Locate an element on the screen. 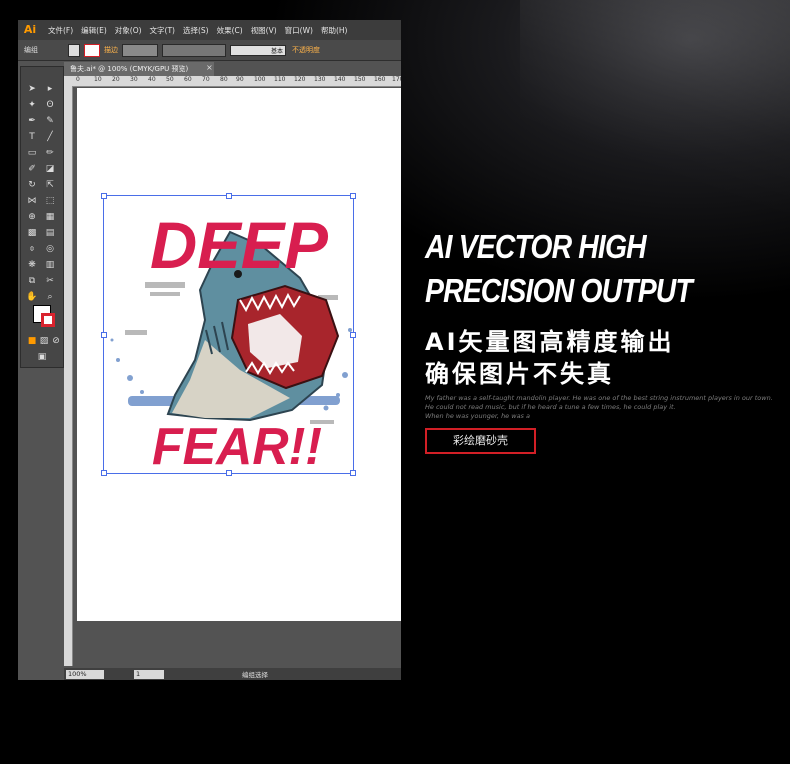 The width and height of the screenshot is (790, 764). handle-top-right is located at coordinates (353, 196).